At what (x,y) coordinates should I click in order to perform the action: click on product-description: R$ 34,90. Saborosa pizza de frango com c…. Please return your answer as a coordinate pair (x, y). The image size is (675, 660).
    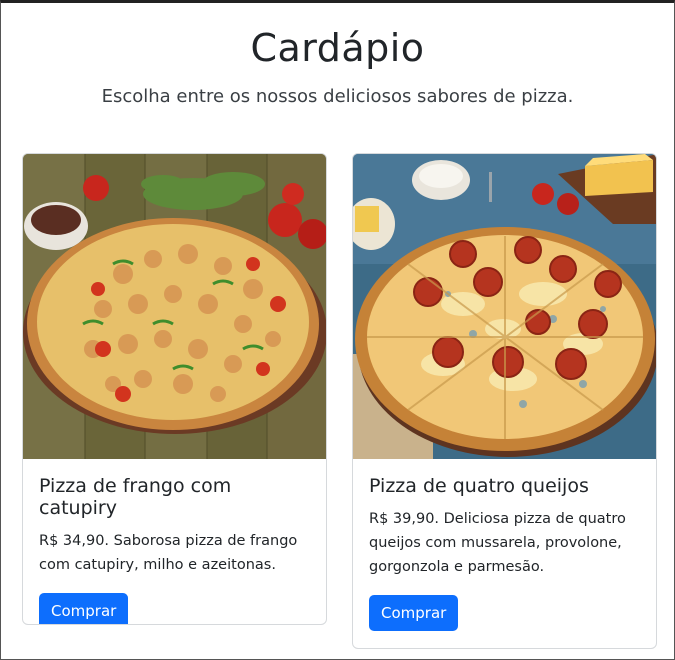
    Looking at the image, I should click on (168, 553).